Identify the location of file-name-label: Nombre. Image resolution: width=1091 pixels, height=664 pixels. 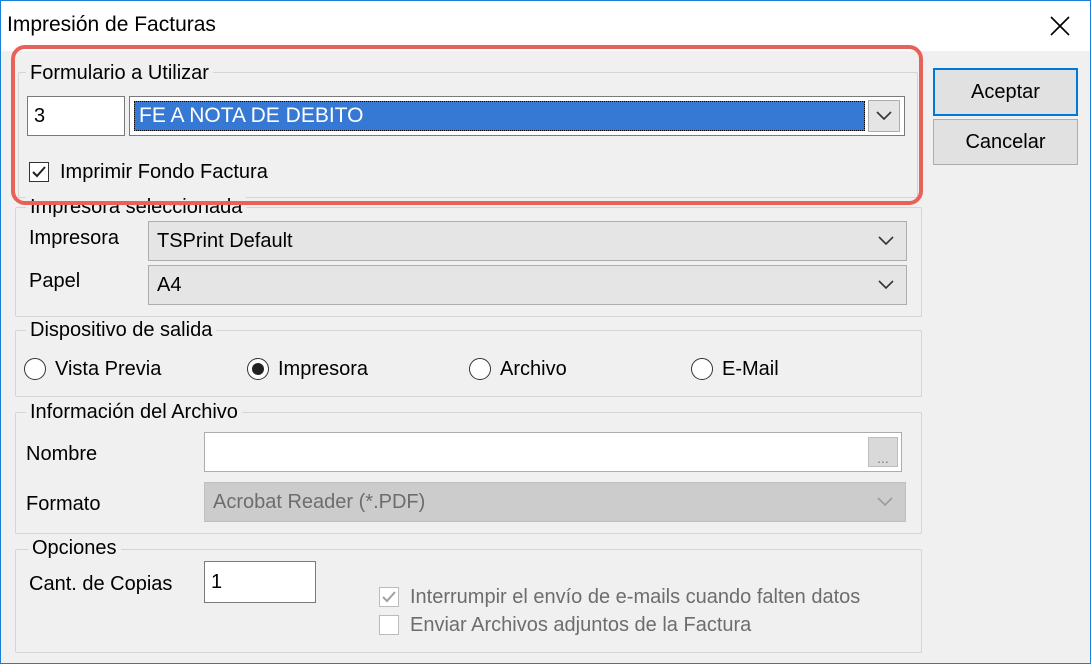
(62, 454).